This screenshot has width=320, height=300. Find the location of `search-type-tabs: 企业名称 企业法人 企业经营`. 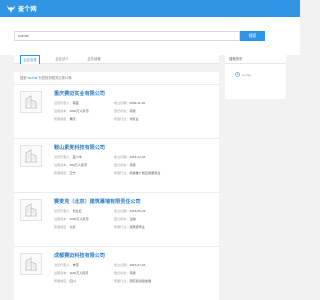

search-type-tabs: 企业名称 企业法人 企业经营 is located at coordinates (116, 59).